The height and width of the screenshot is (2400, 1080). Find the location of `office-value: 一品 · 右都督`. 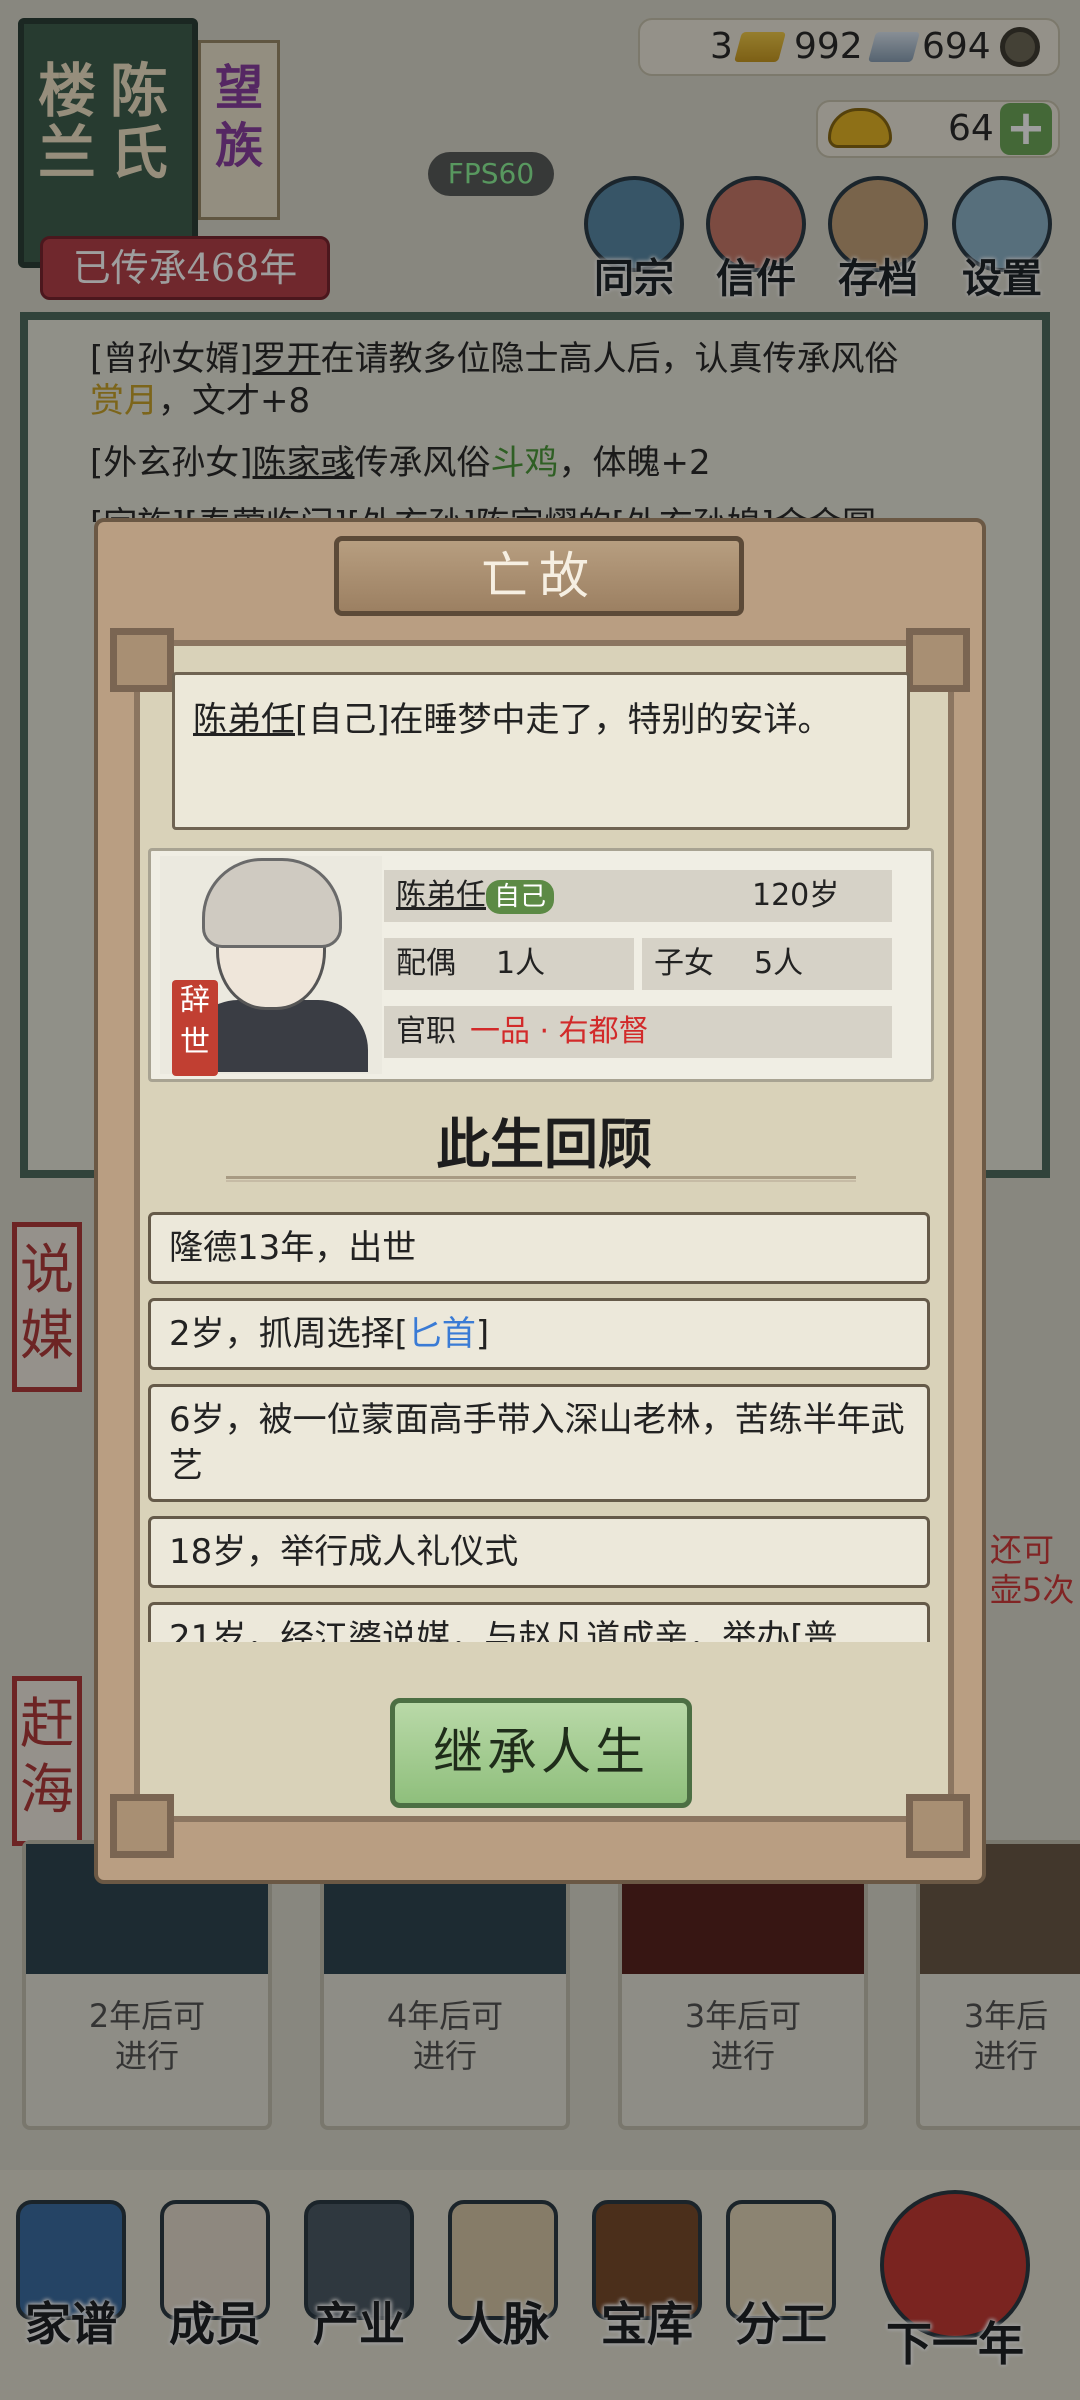

office-value: 一品 · 右都督 is located at coordinates (559, 1031).